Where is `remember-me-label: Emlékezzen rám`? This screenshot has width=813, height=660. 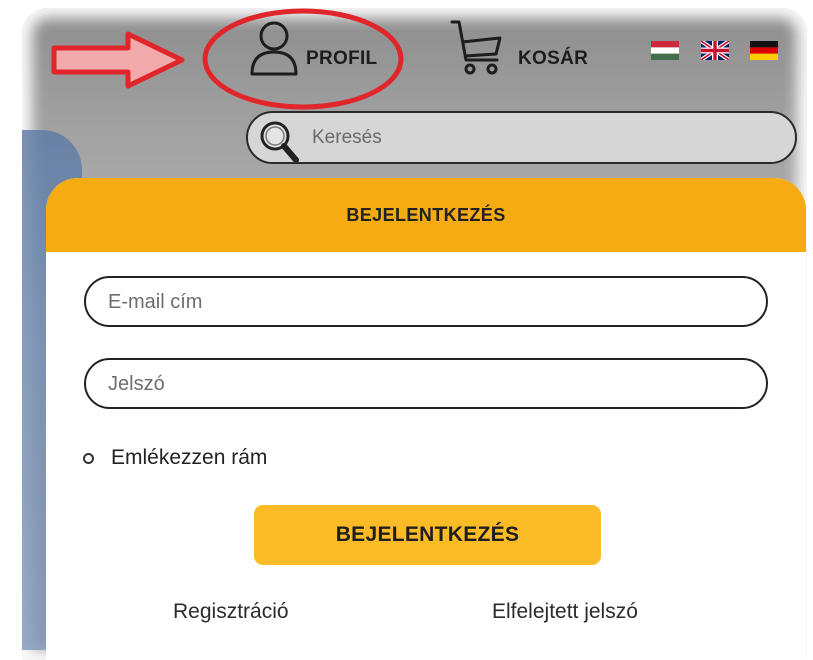
remember-me-label: Emlékezzen rám is located at coordinates (189, 457).